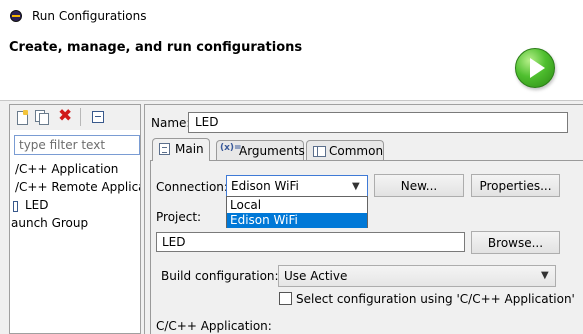  I want to click on led-config-icon, so click(15, 206).